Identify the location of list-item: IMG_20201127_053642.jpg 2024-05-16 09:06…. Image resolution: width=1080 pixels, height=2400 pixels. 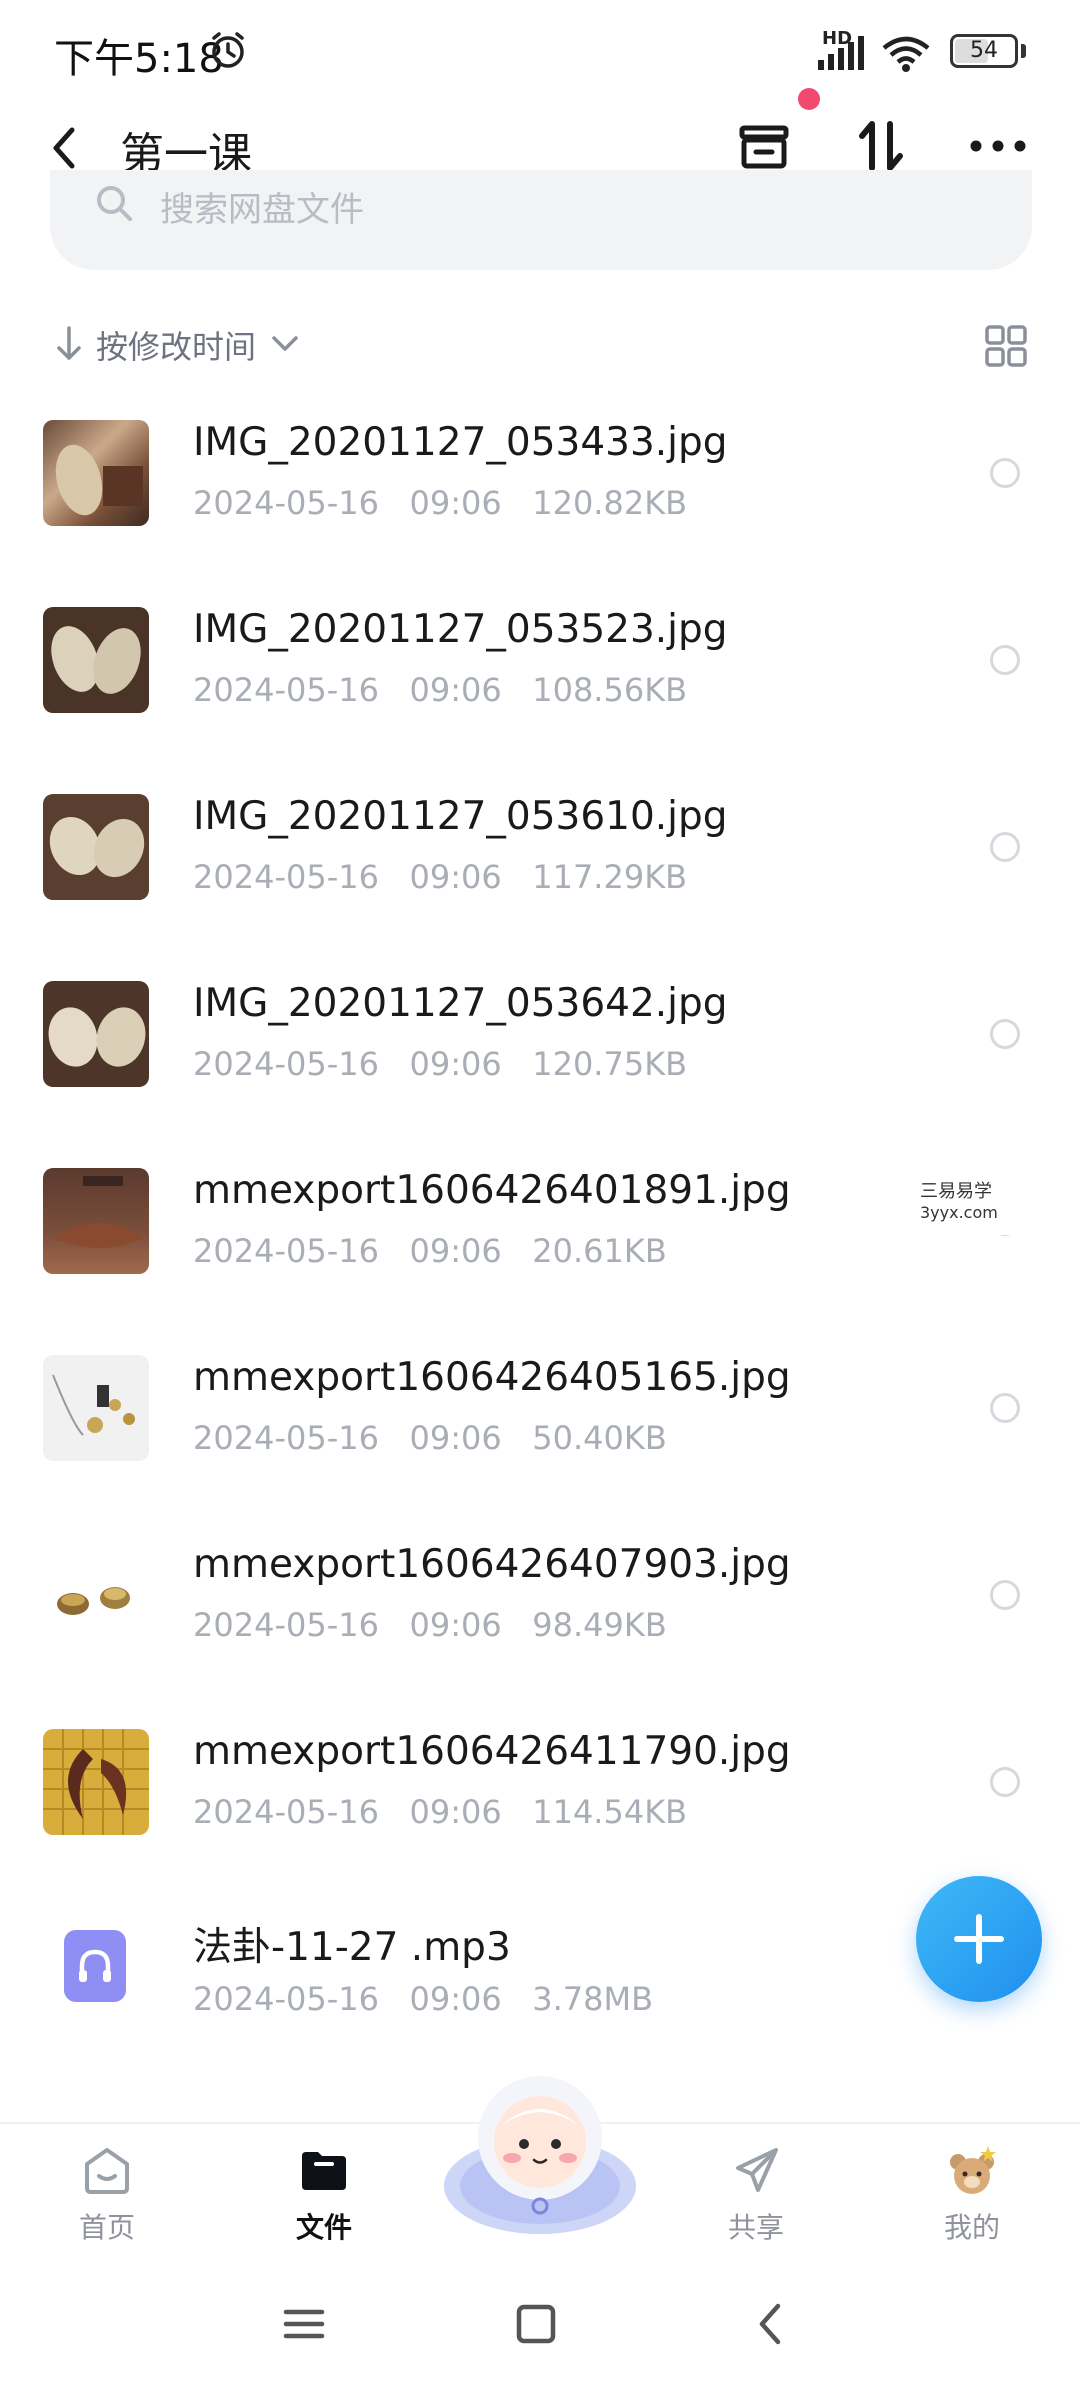
(540, 1034).